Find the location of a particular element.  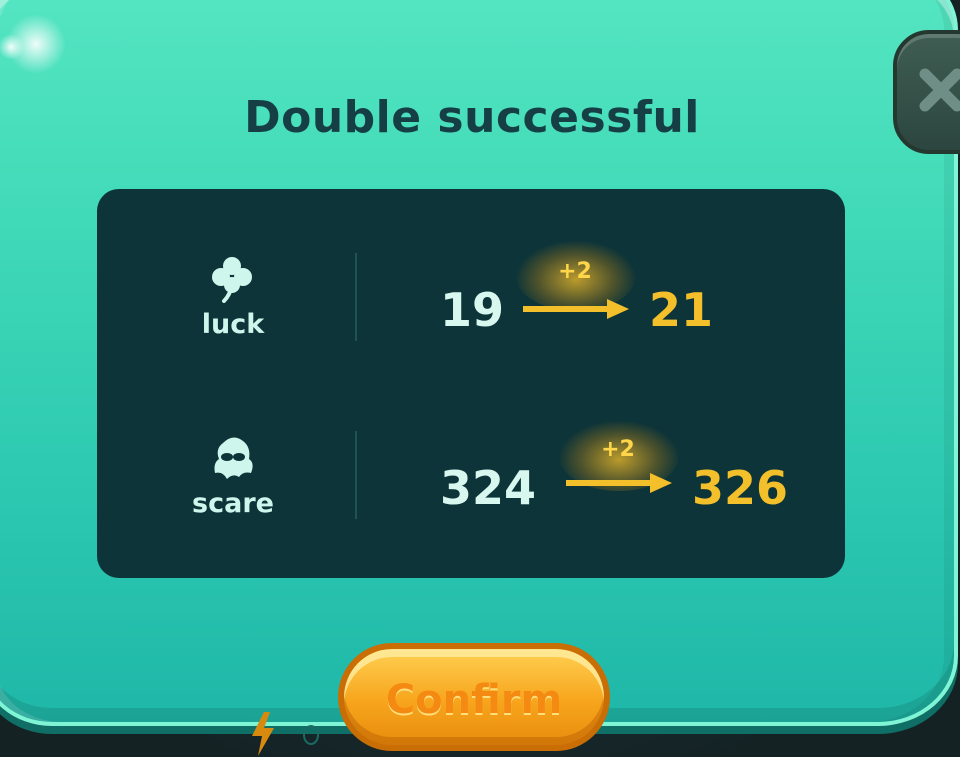

stat-label-scare: scare is located at coordinates (233, 503).